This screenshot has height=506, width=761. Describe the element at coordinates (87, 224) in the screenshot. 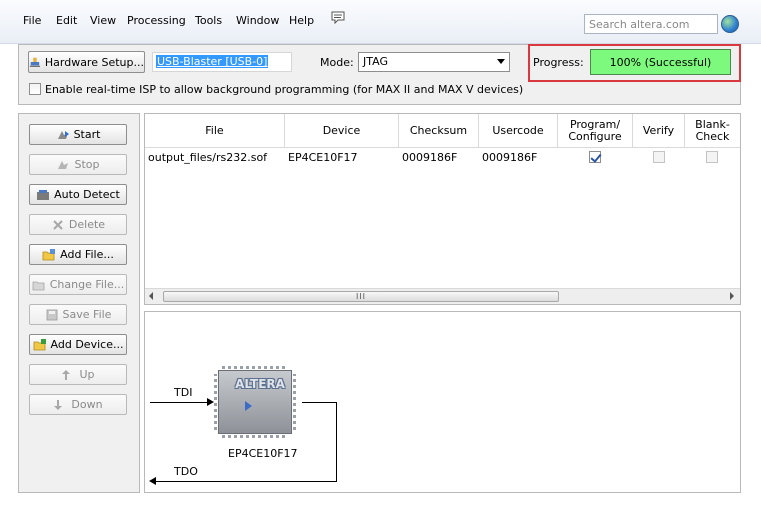

I see `delete-label: Delete` at that location.